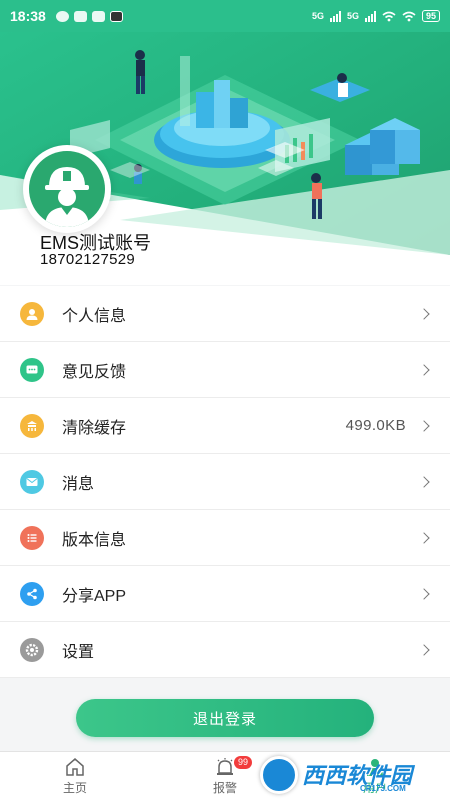 The height and width of the screenshot is (800, 450). What do you see at coordinates (389, 16) in the screenshot?
I see `wifi-icon` at bounding box center [389, 16].